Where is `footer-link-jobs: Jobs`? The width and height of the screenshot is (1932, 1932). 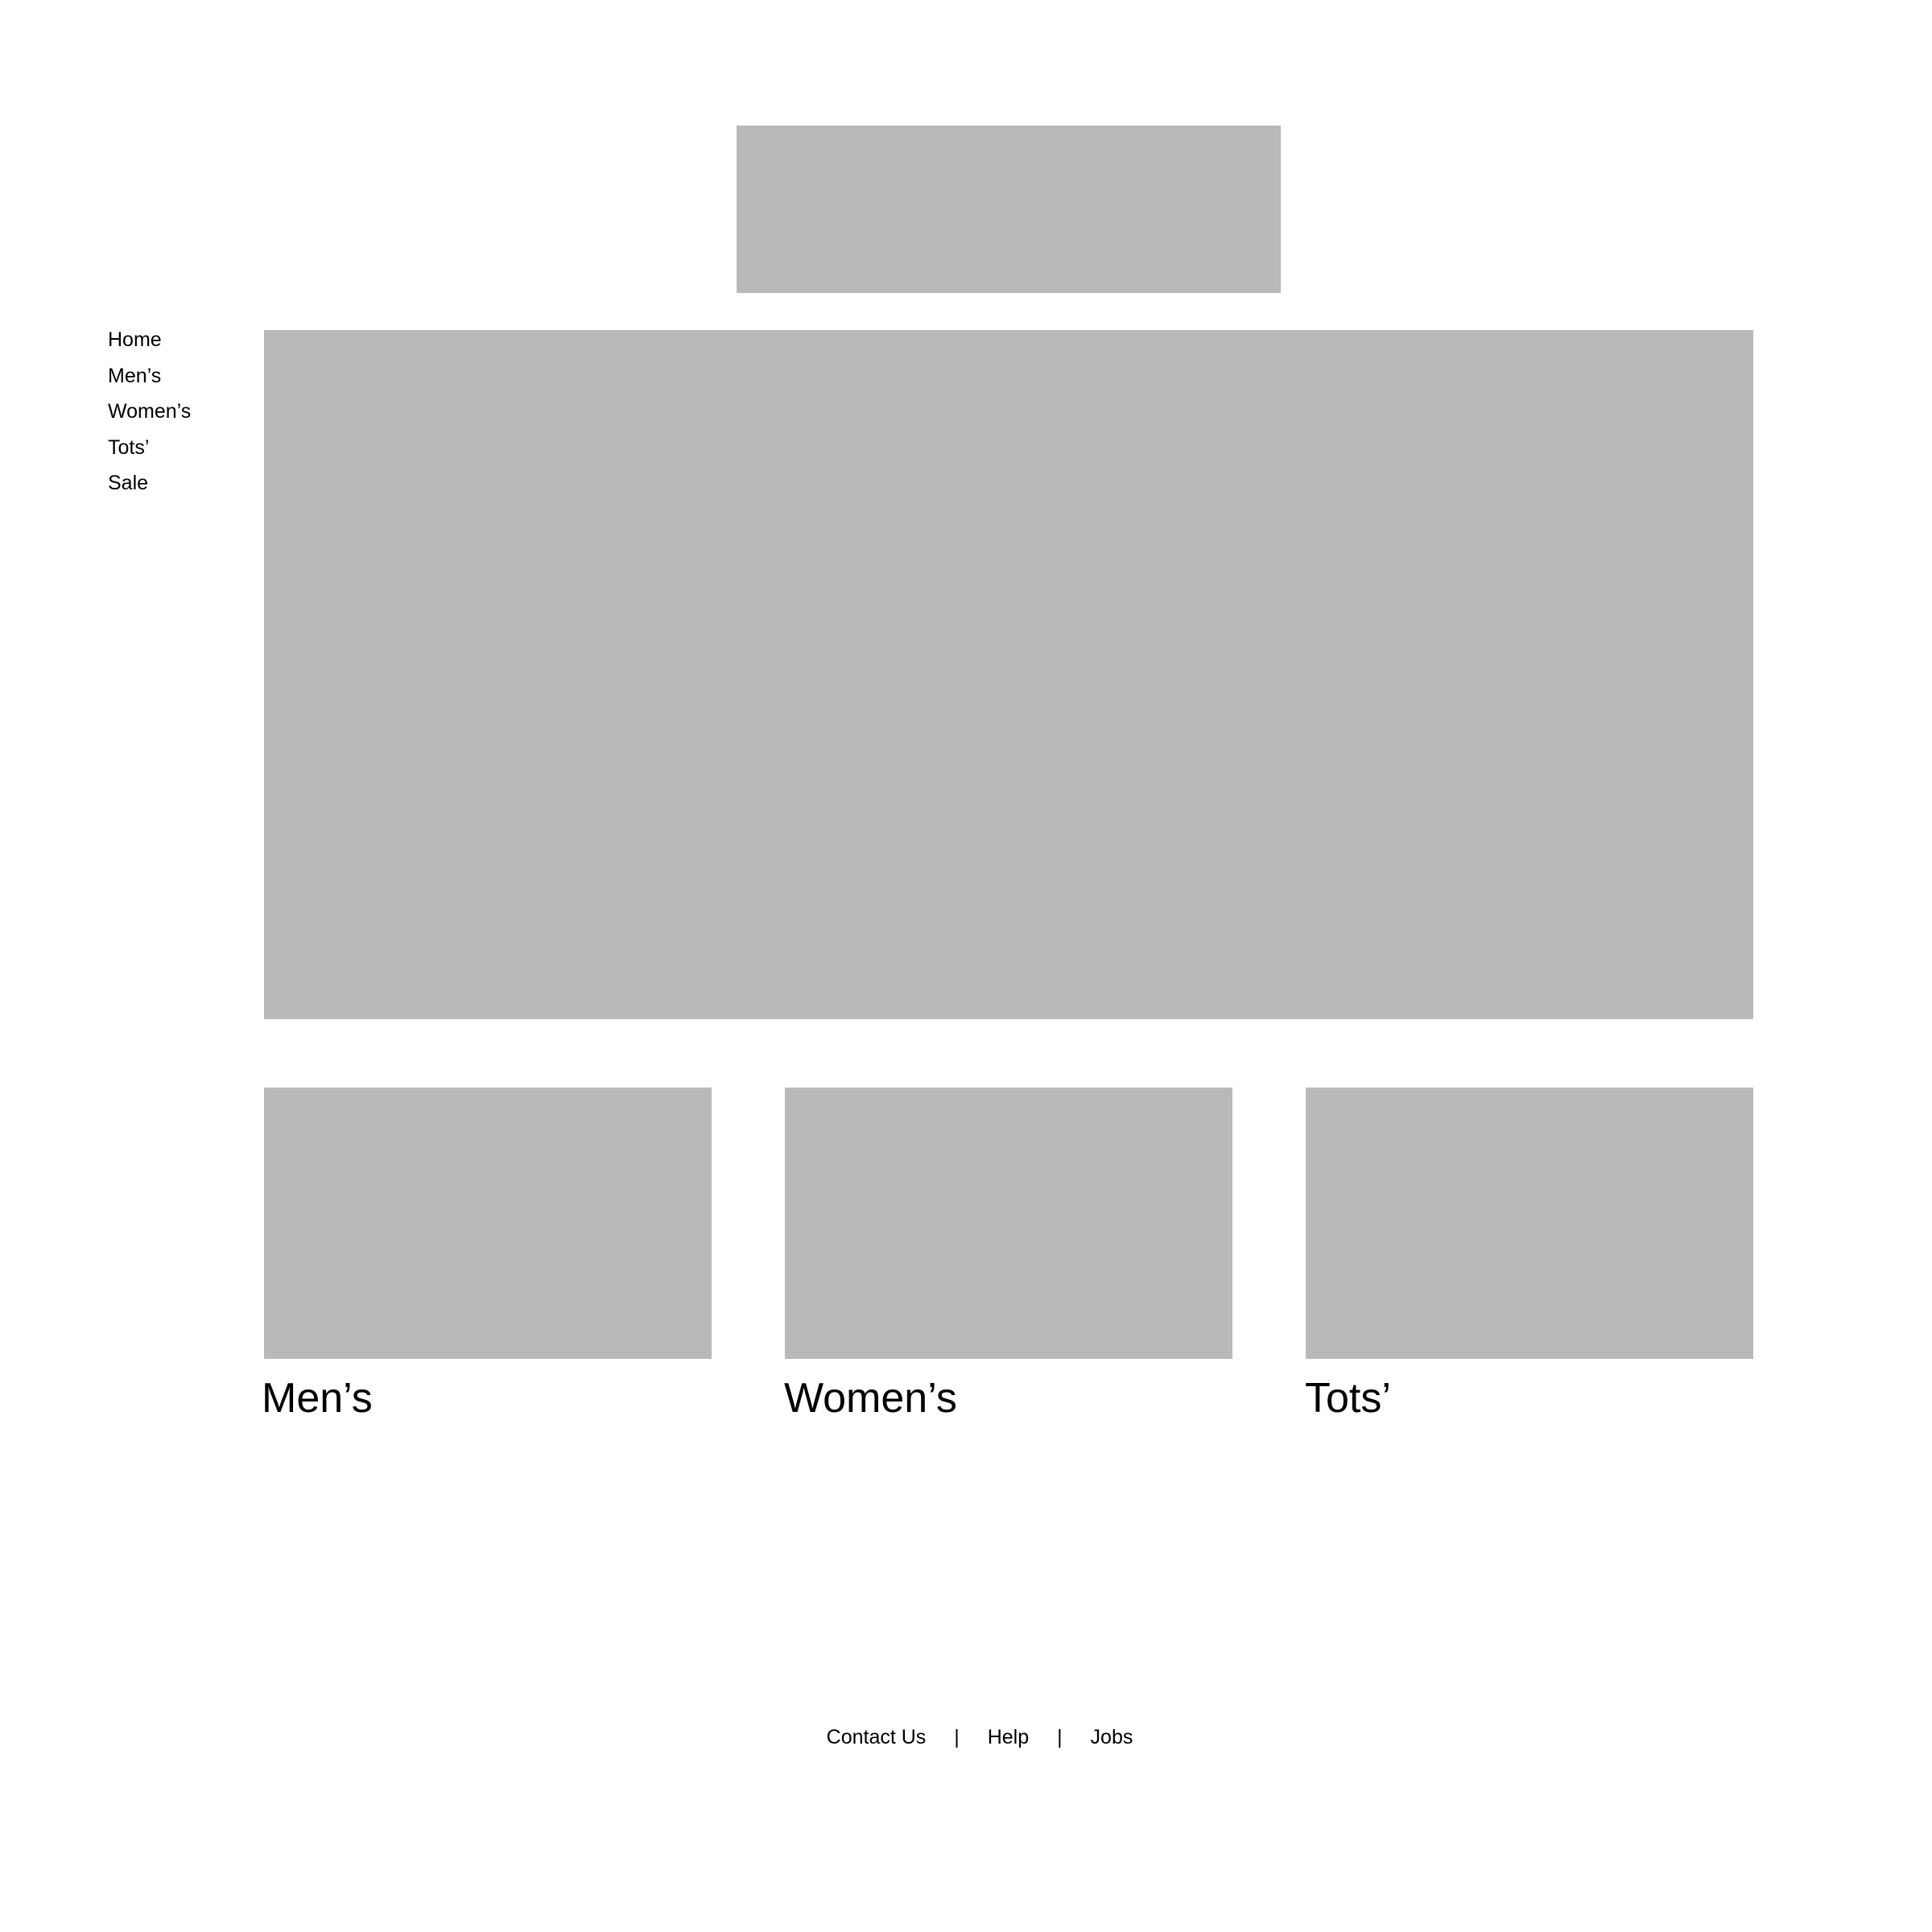
footer-link-jobs: Jobs is located at coordinates (1112, 1737).